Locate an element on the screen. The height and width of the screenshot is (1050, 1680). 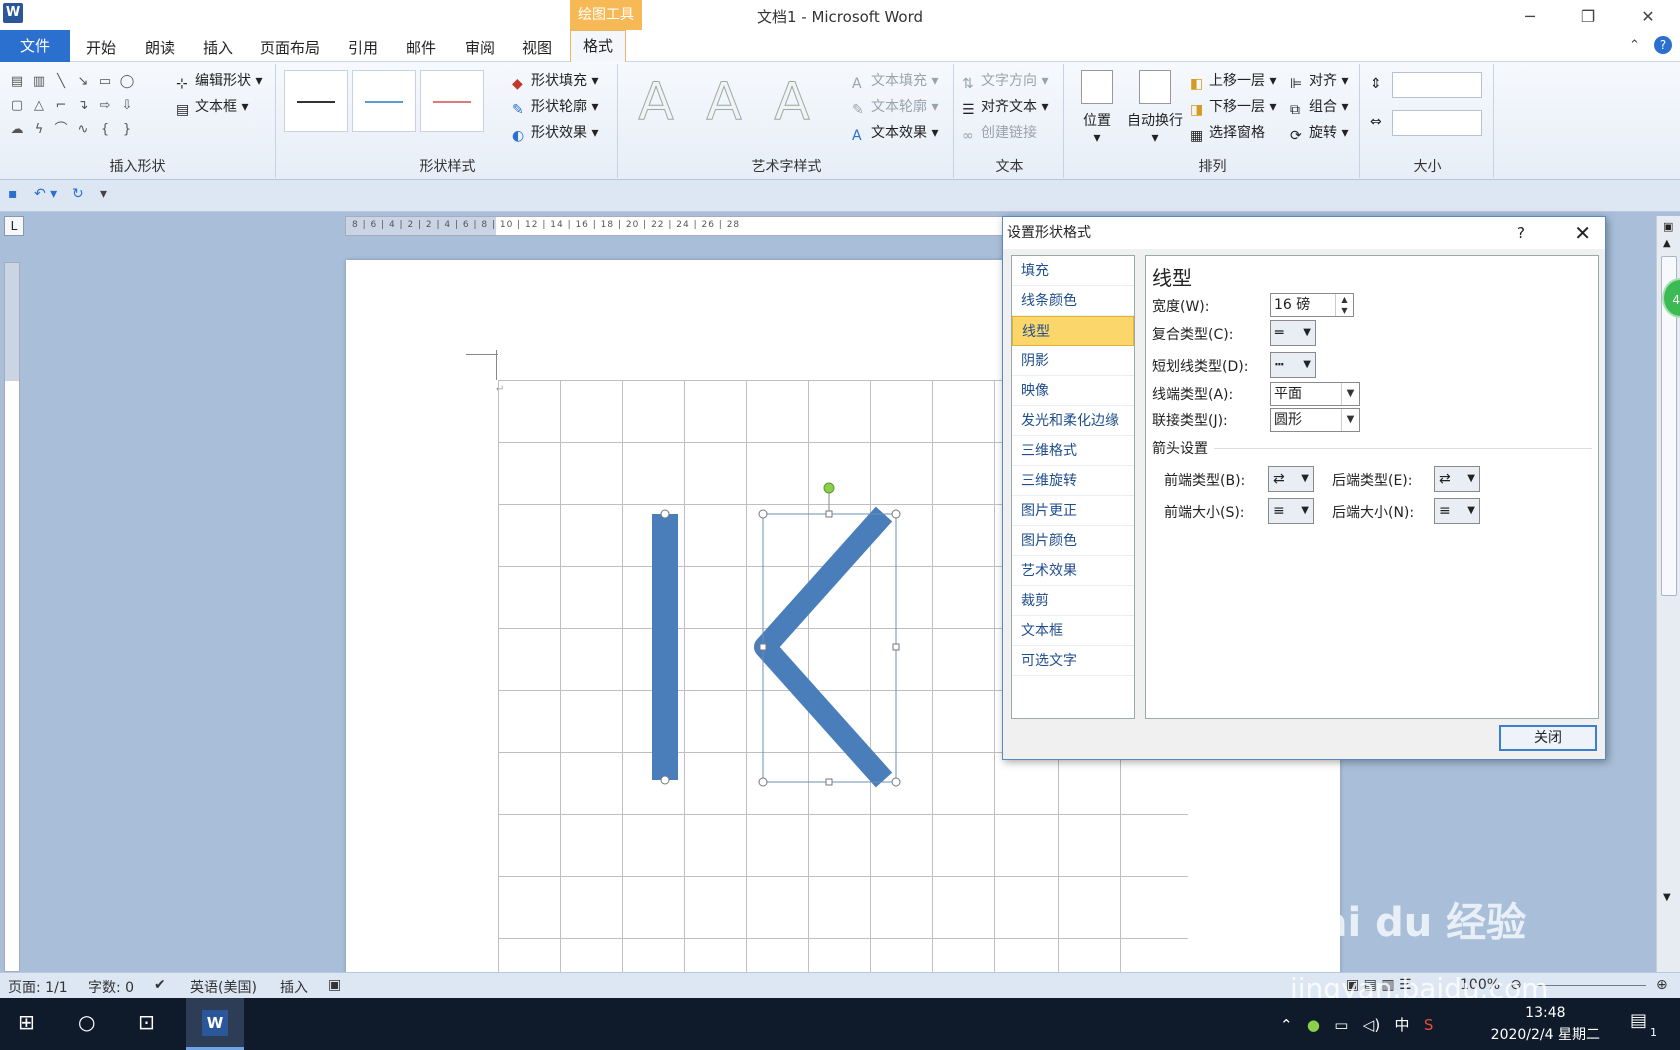
tab-file: 文件 is located at coordinates (35, 46).